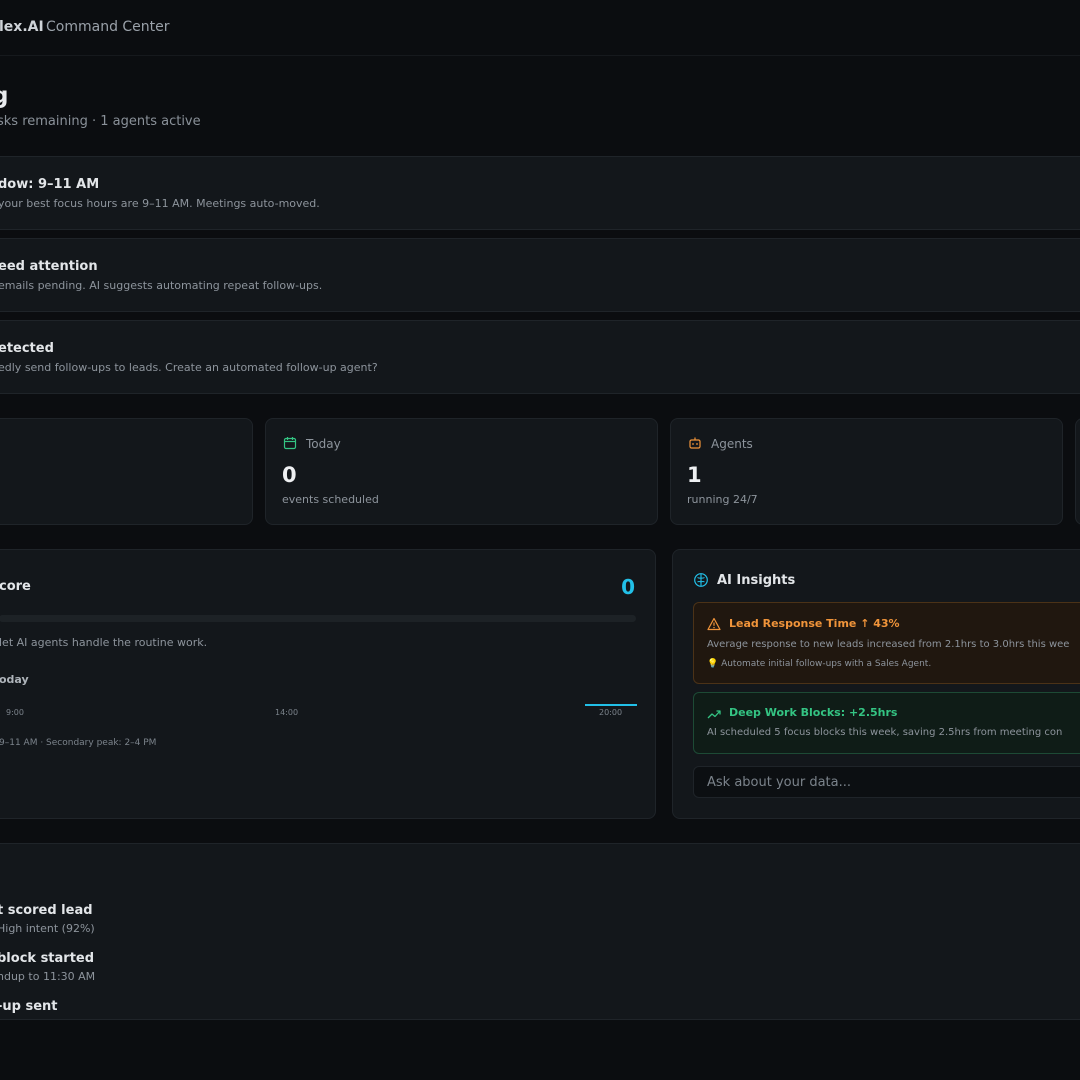 The height and width of the screenshot is (1080, 1080). What do you see at coordinates (323, 444) in the screenshot?
I see `stat-label: Today` at bounding box center [323, 444].